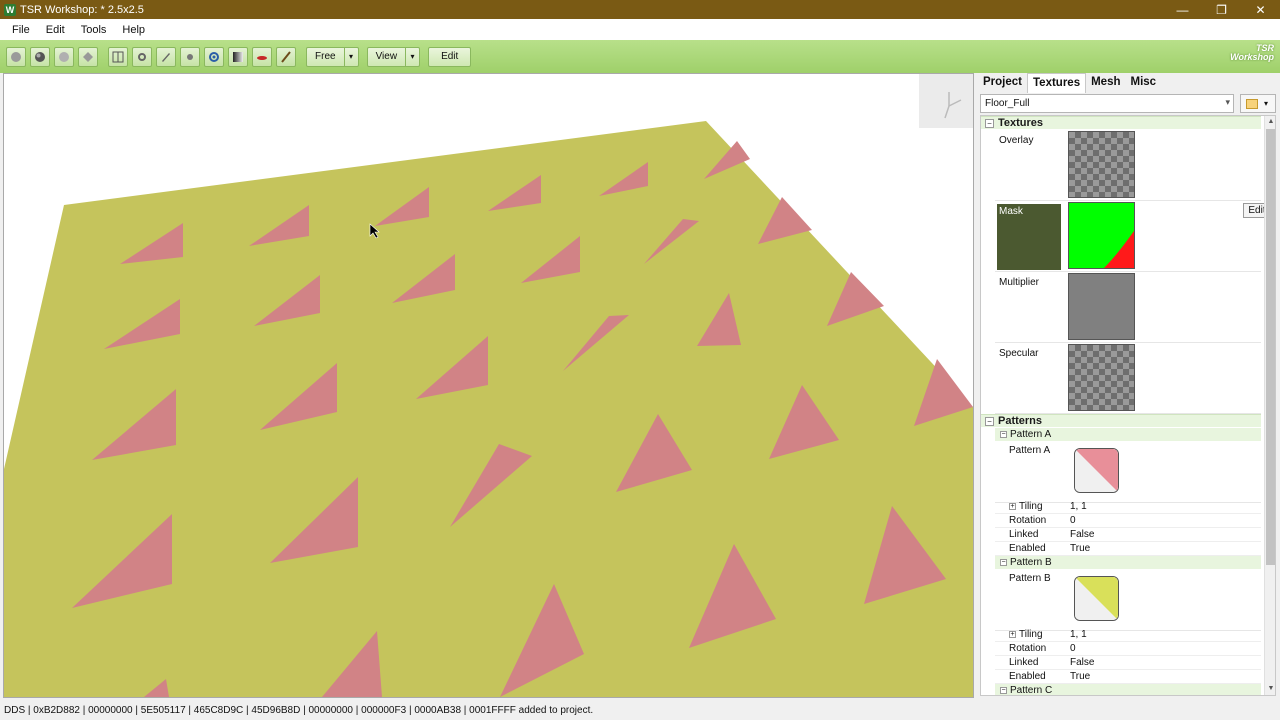  I want to click on gradient-button, so click(238, 56).